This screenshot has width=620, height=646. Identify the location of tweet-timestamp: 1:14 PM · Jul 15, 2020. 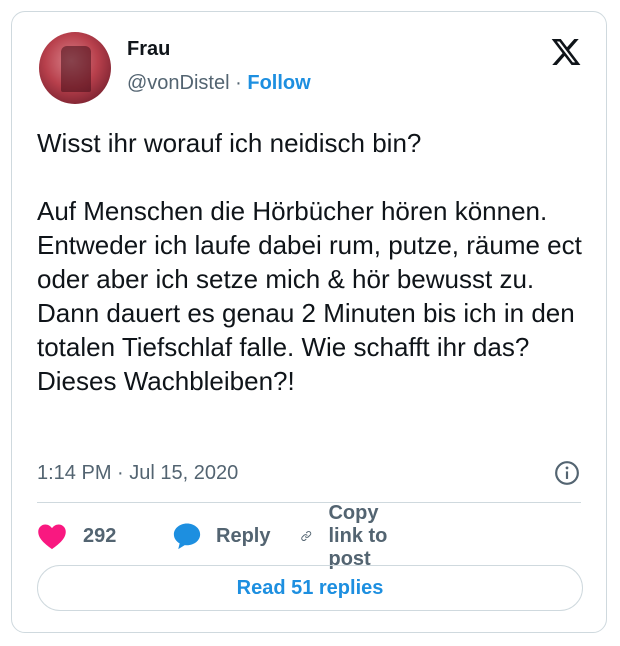
(137, 473).